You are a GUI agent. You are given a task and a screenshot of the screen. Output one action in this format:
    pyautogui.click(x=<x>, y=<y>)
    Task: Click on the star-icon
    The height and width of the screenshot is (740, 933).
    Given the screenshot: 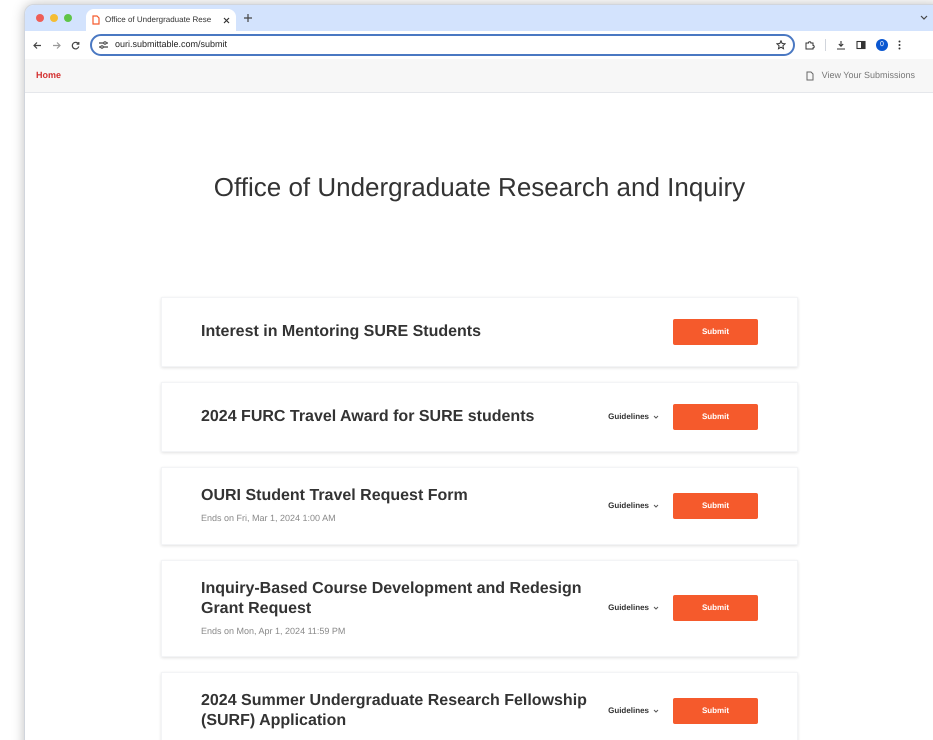 What is the action you would take?
    pyautogui.click(x=781, y=45)
    